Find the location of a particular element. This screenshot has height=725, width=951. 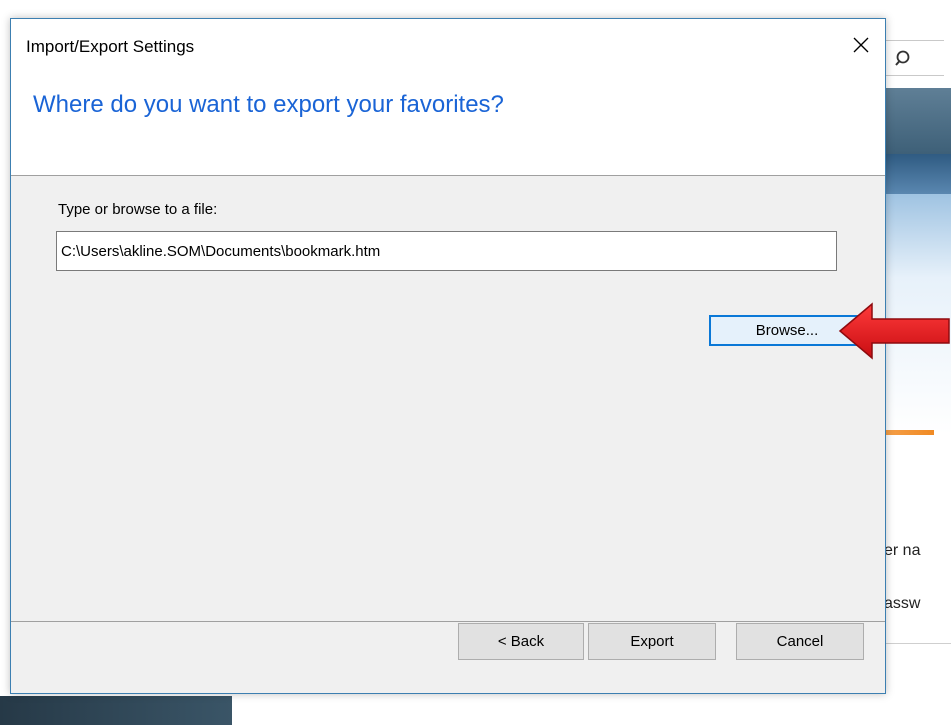

background-text-line-2: assw is located at coordinates (902, 603).